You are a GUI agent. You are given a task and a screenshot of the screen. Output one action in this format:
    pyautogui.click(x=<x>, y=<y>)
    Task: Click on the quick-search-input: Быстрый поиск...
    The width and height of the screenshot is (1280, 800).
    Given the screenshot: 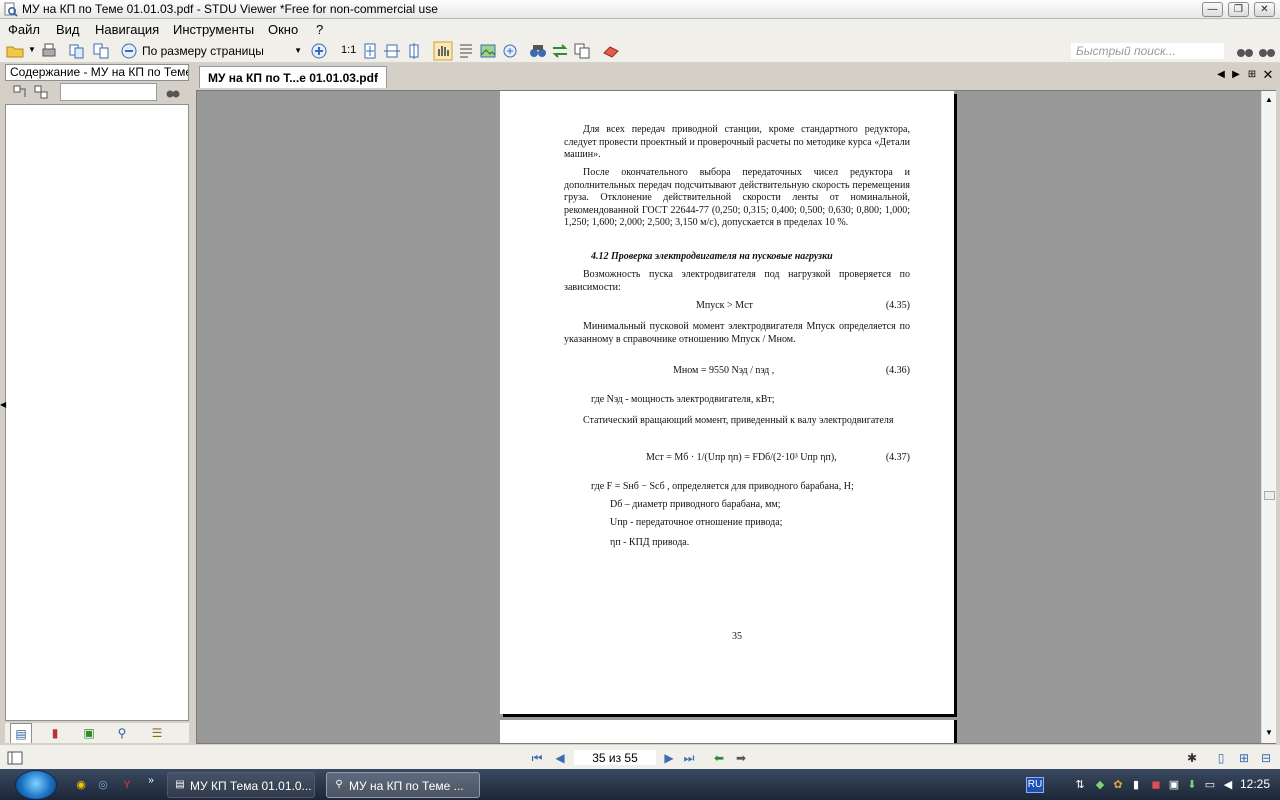 What is the action you would take?
    pyautogui.click(x=1147, y=51)
    